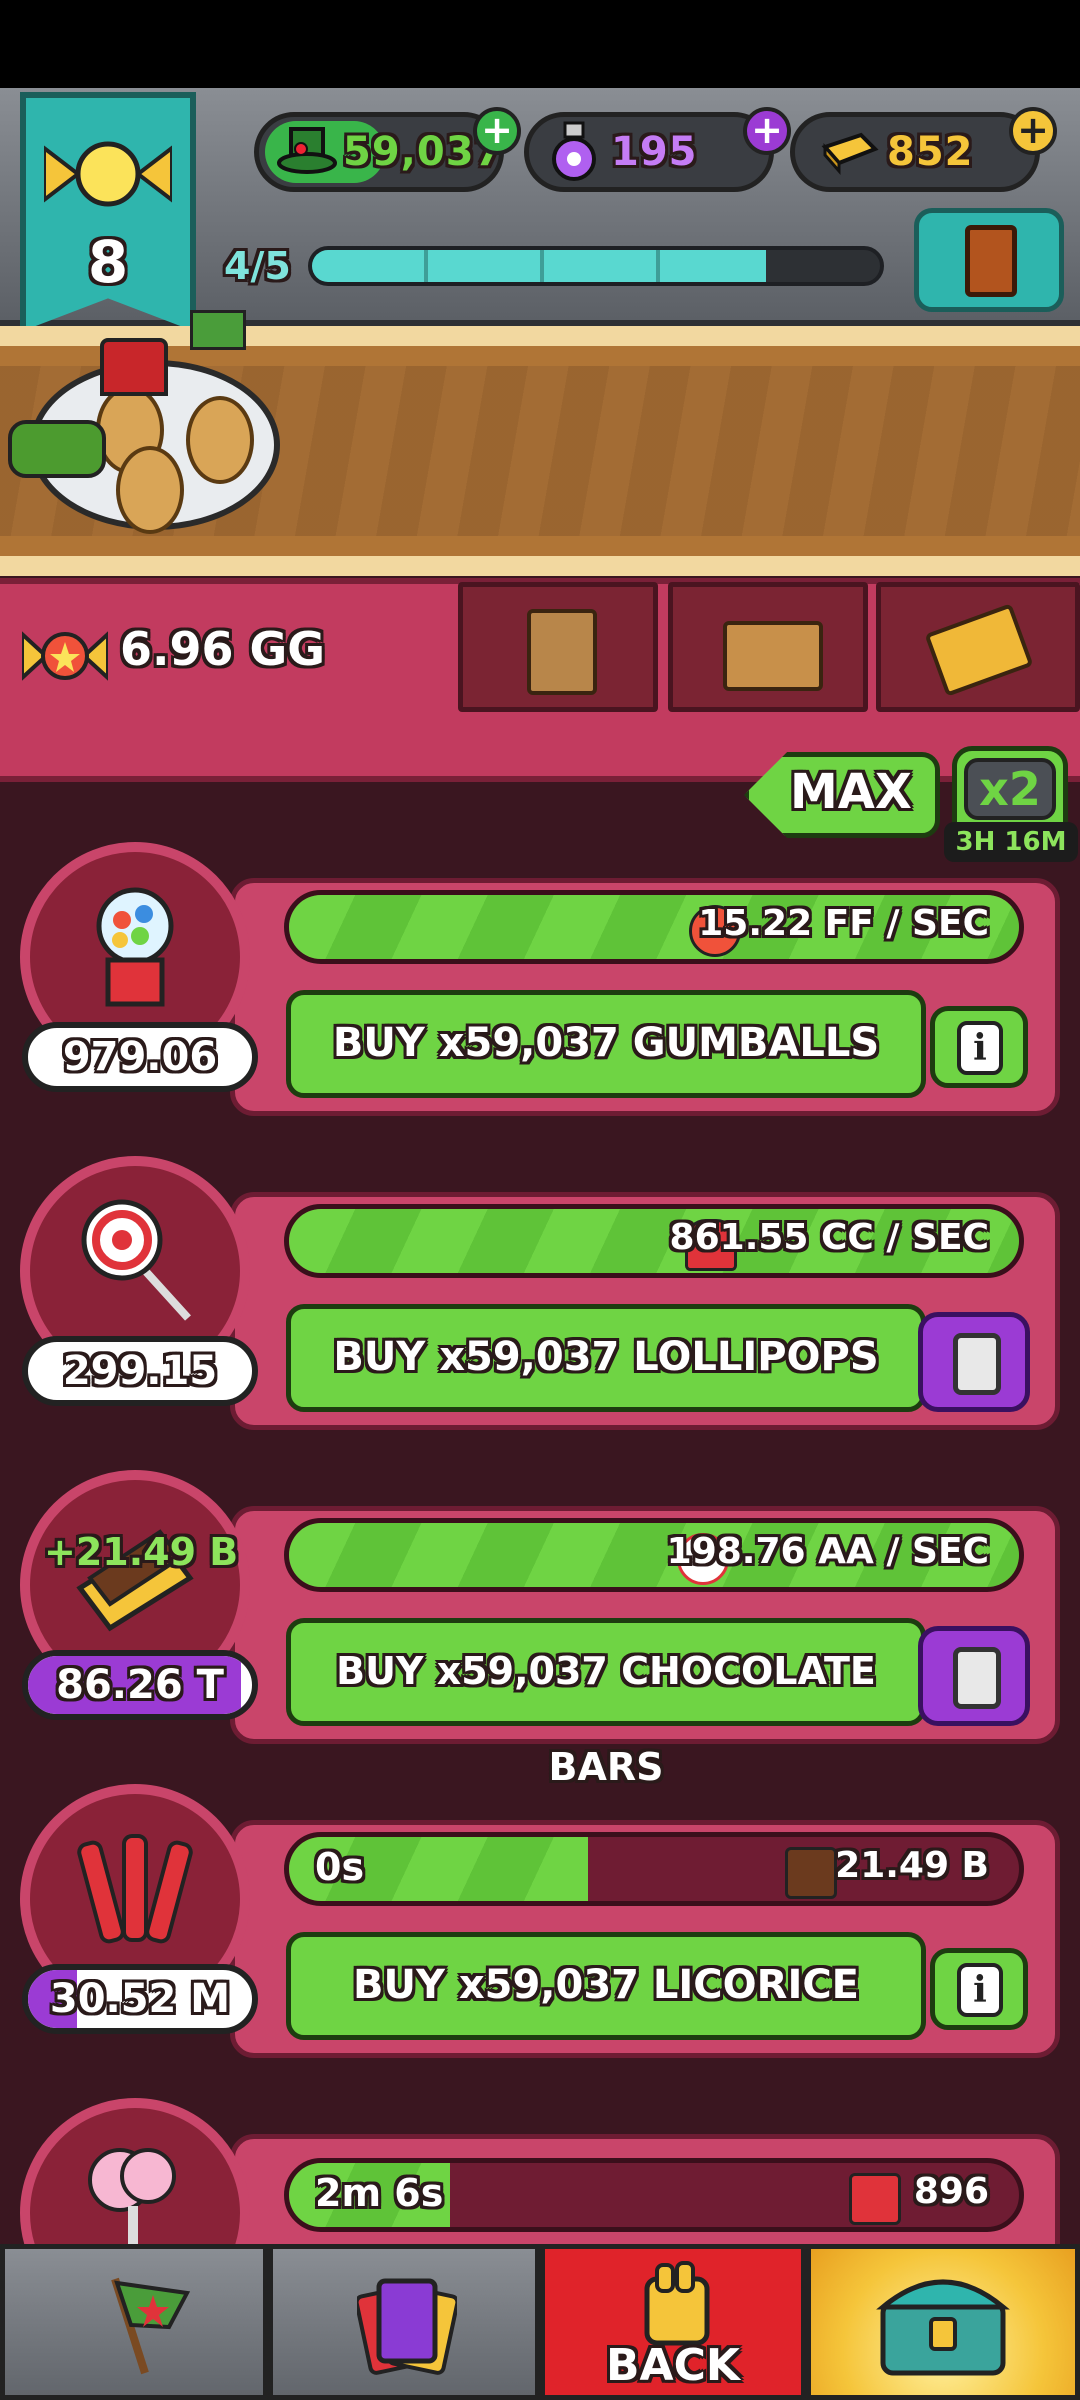  What do you see at coordinates (847, 152) in the screenshot?
I see `gold-bar-icon` at bounding box center [847, 152].